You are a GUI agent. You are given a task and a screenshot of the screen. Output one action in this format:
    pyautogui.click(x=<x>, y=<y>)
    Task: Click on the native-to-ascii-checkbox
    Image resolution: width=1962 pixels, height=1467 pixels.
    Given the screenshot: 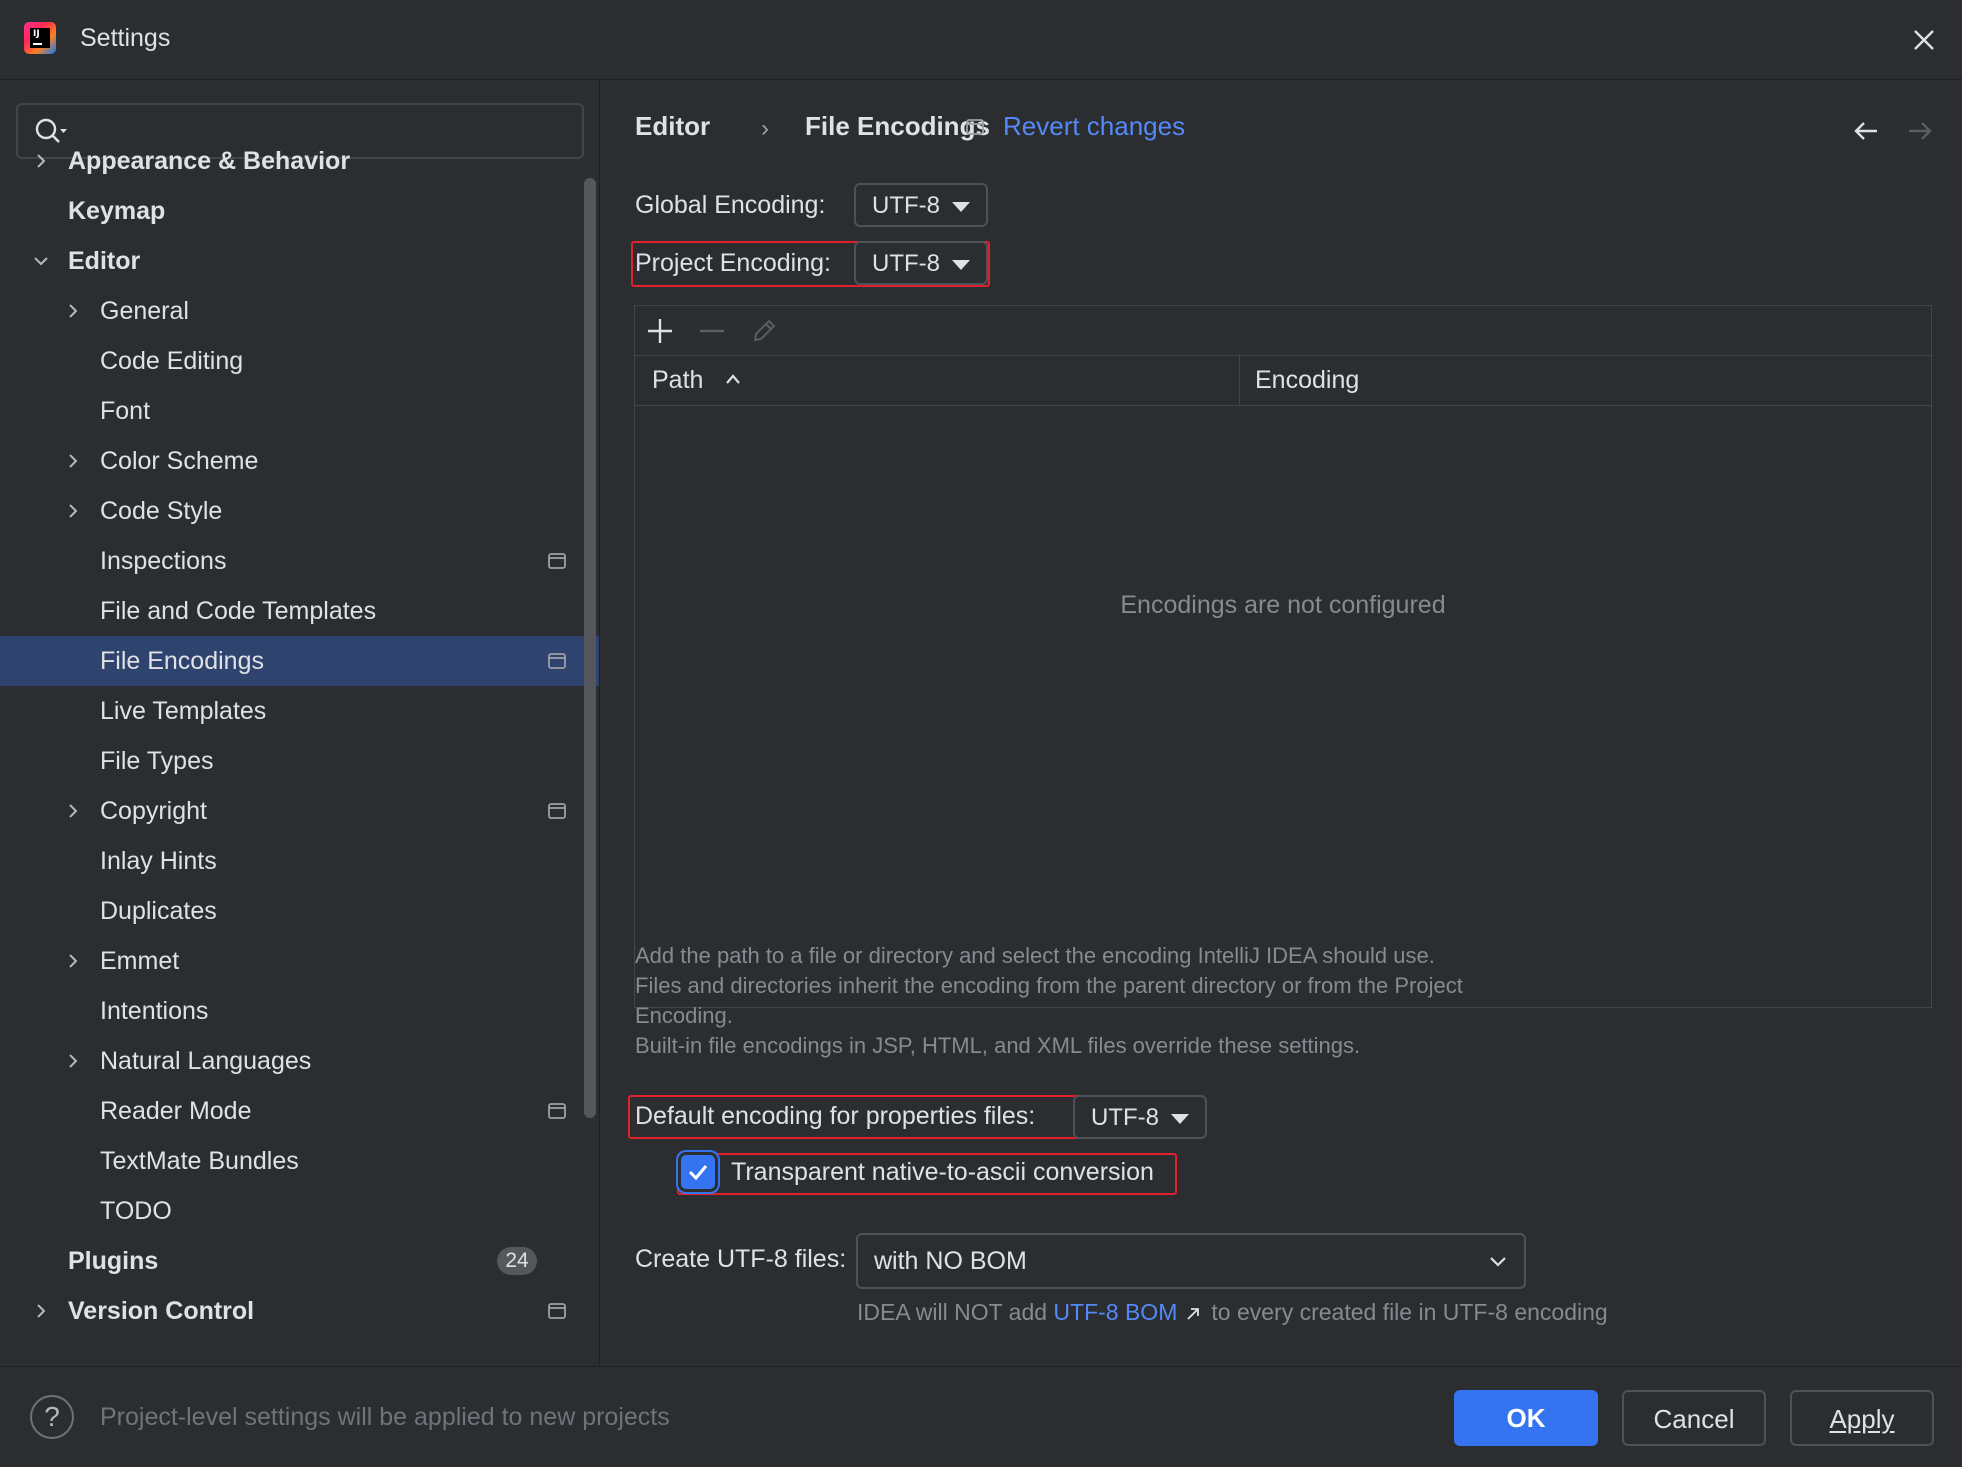 What is the action you would take?
    pyautogui.click(x=698, y=1172)
    